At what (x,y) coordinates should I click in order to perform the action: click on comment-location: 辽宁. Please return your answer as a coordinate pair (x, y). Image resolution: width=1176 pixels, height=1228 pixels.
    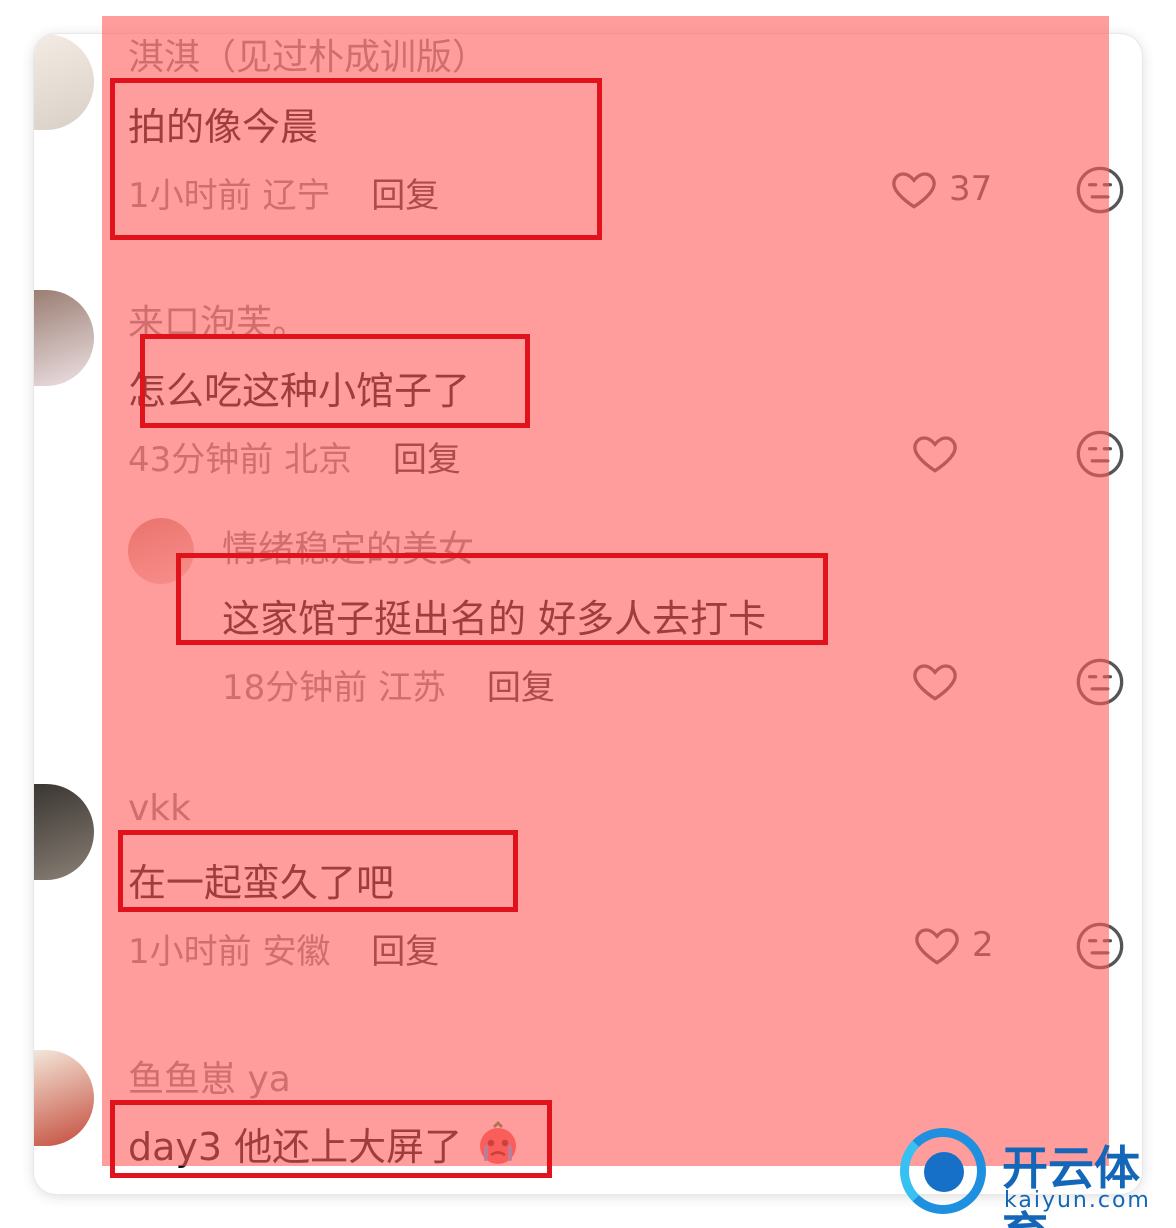
    Looking at the image, I should click on (296, 196).